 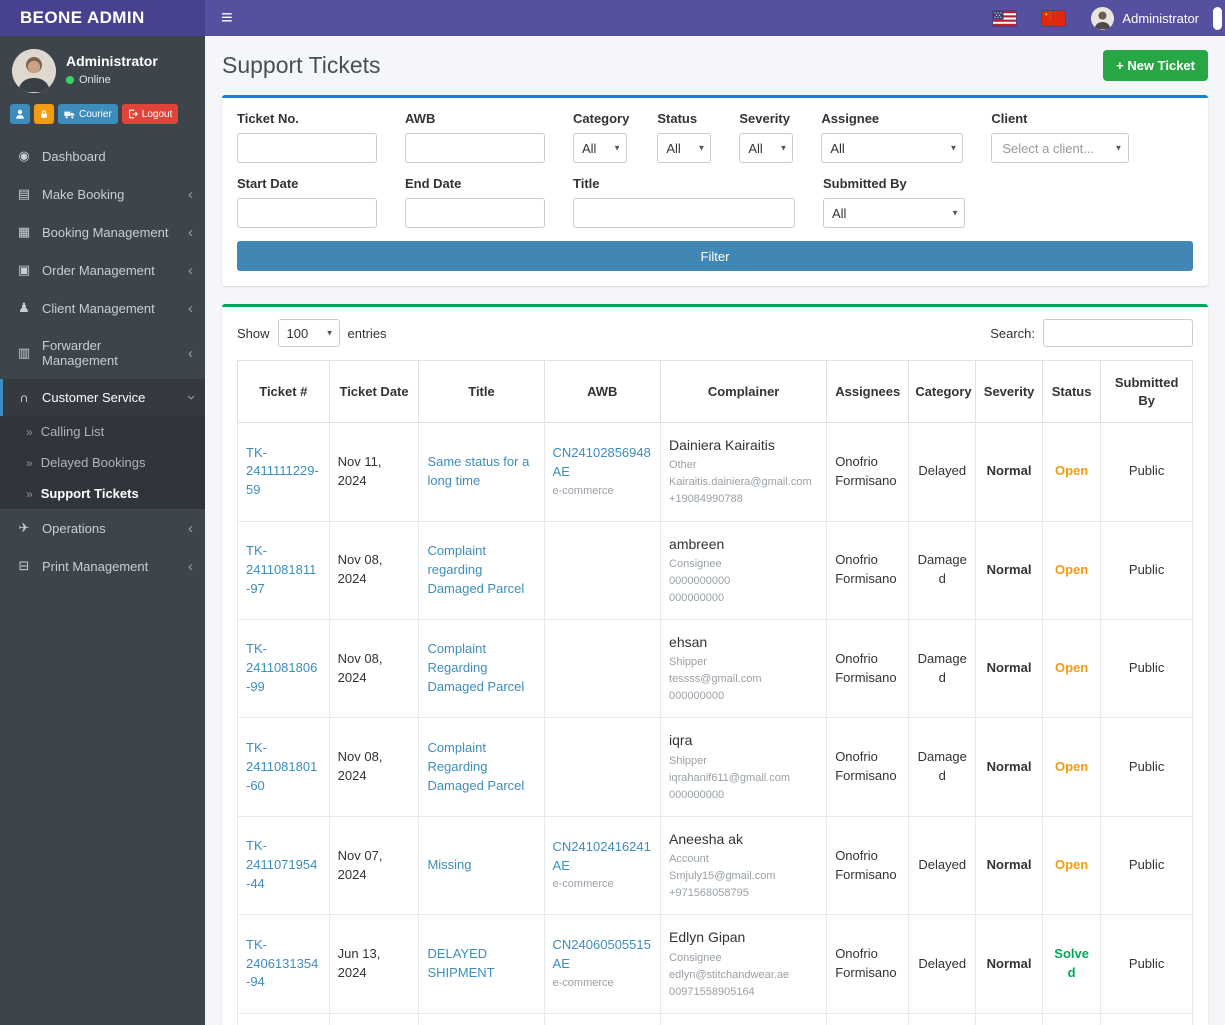 I want to click on end-date-input, so click(x=475, y=213).